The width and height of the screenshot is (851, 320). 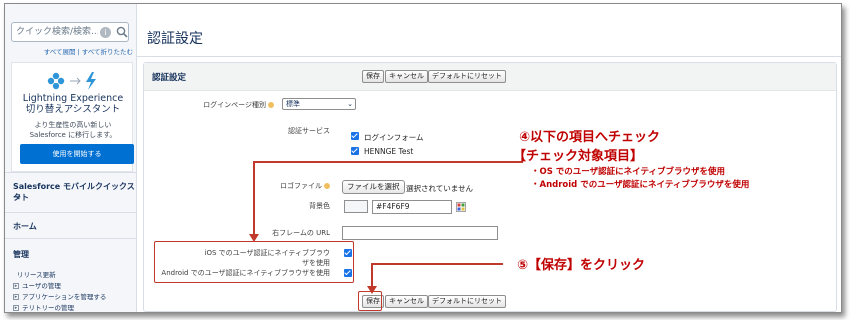 What do you see at coordinates (420, 233) in the screenshot?
I see `right-frame-url-input` at bounding box center [420, 233].